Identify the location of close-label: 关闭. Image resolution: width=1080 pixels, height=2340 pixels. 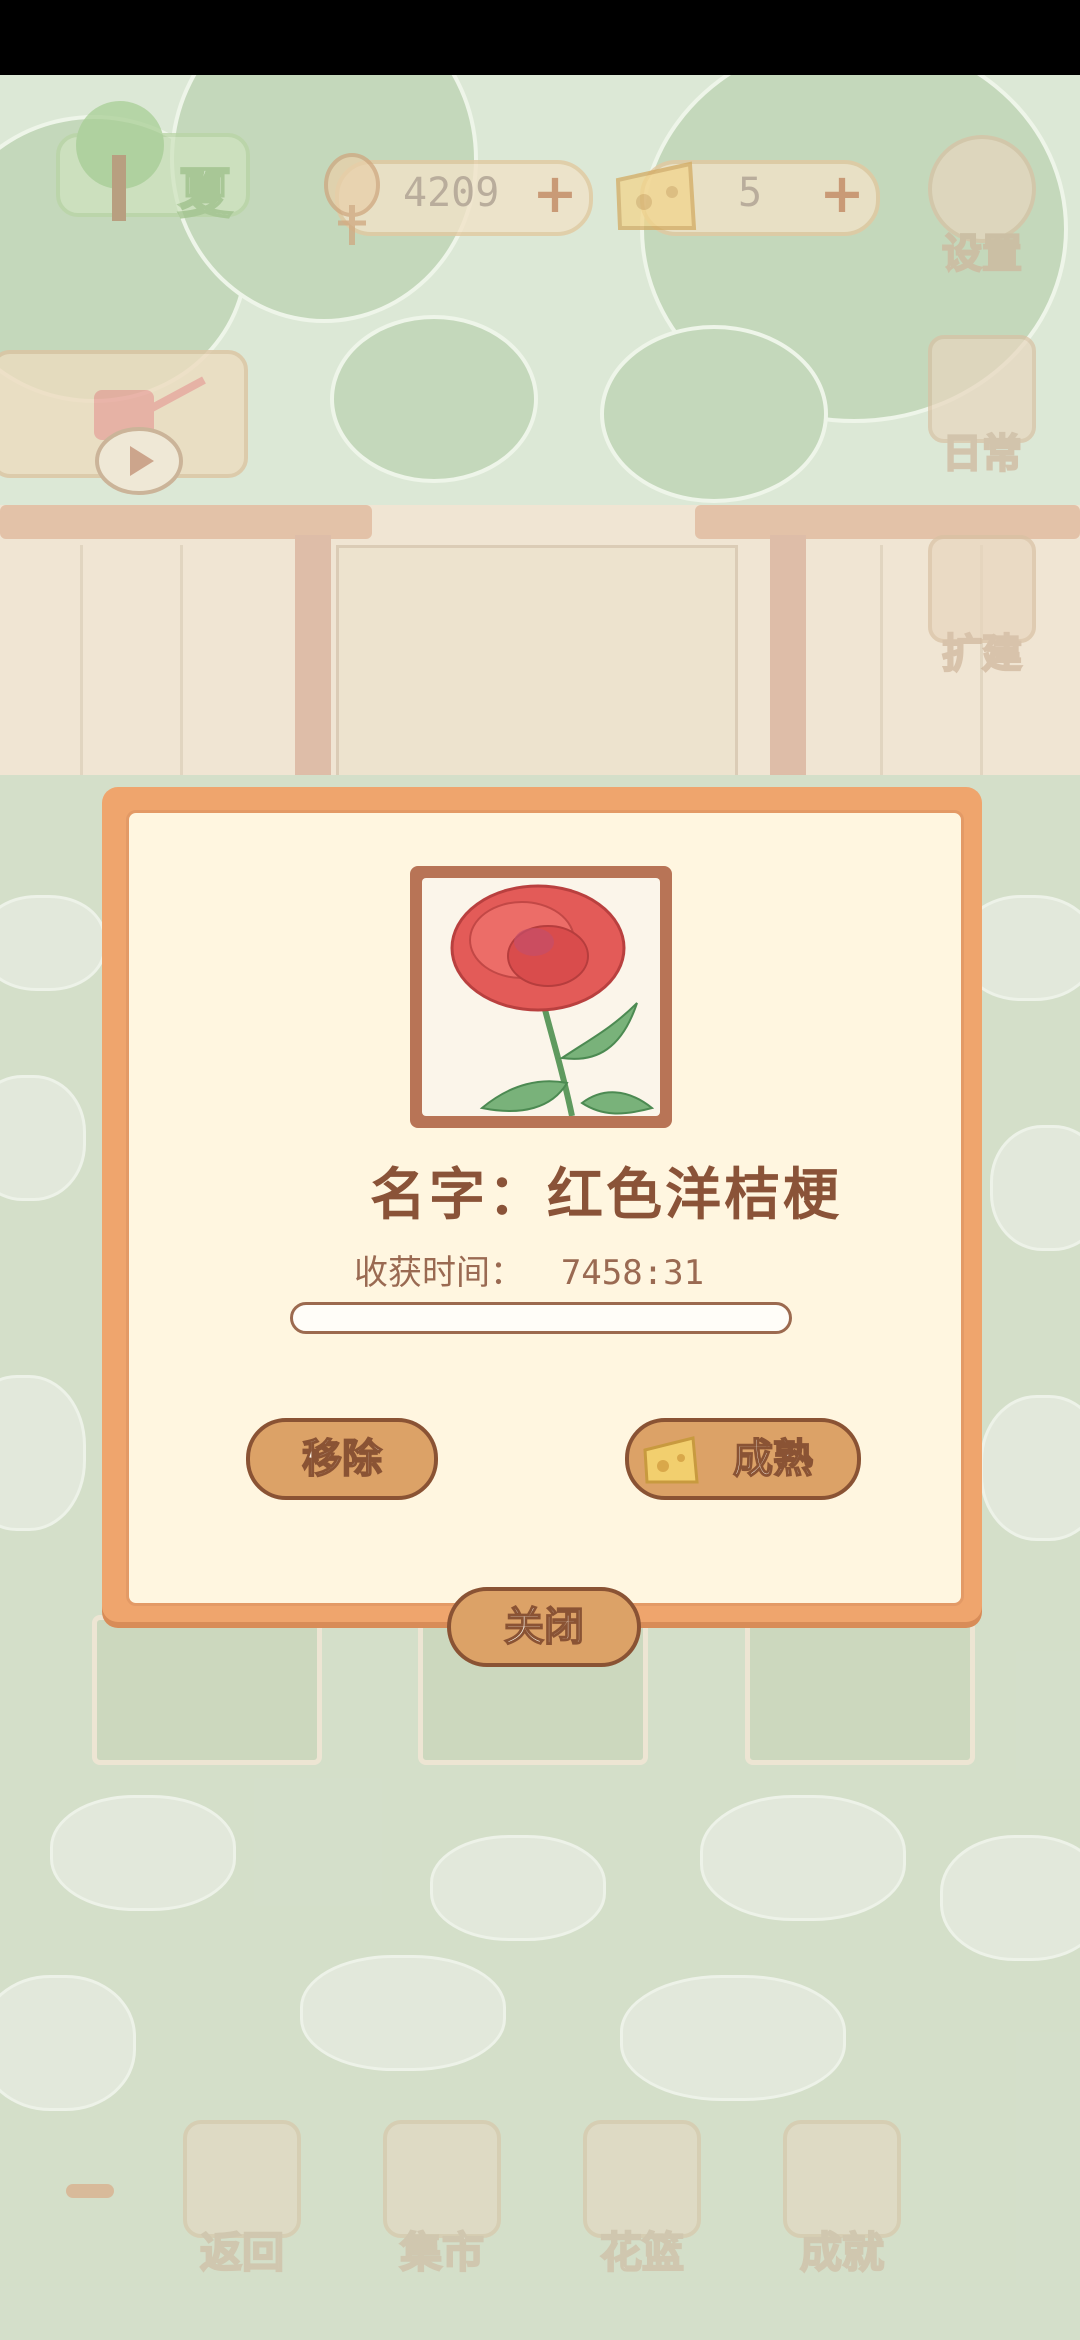
(544, 1627).